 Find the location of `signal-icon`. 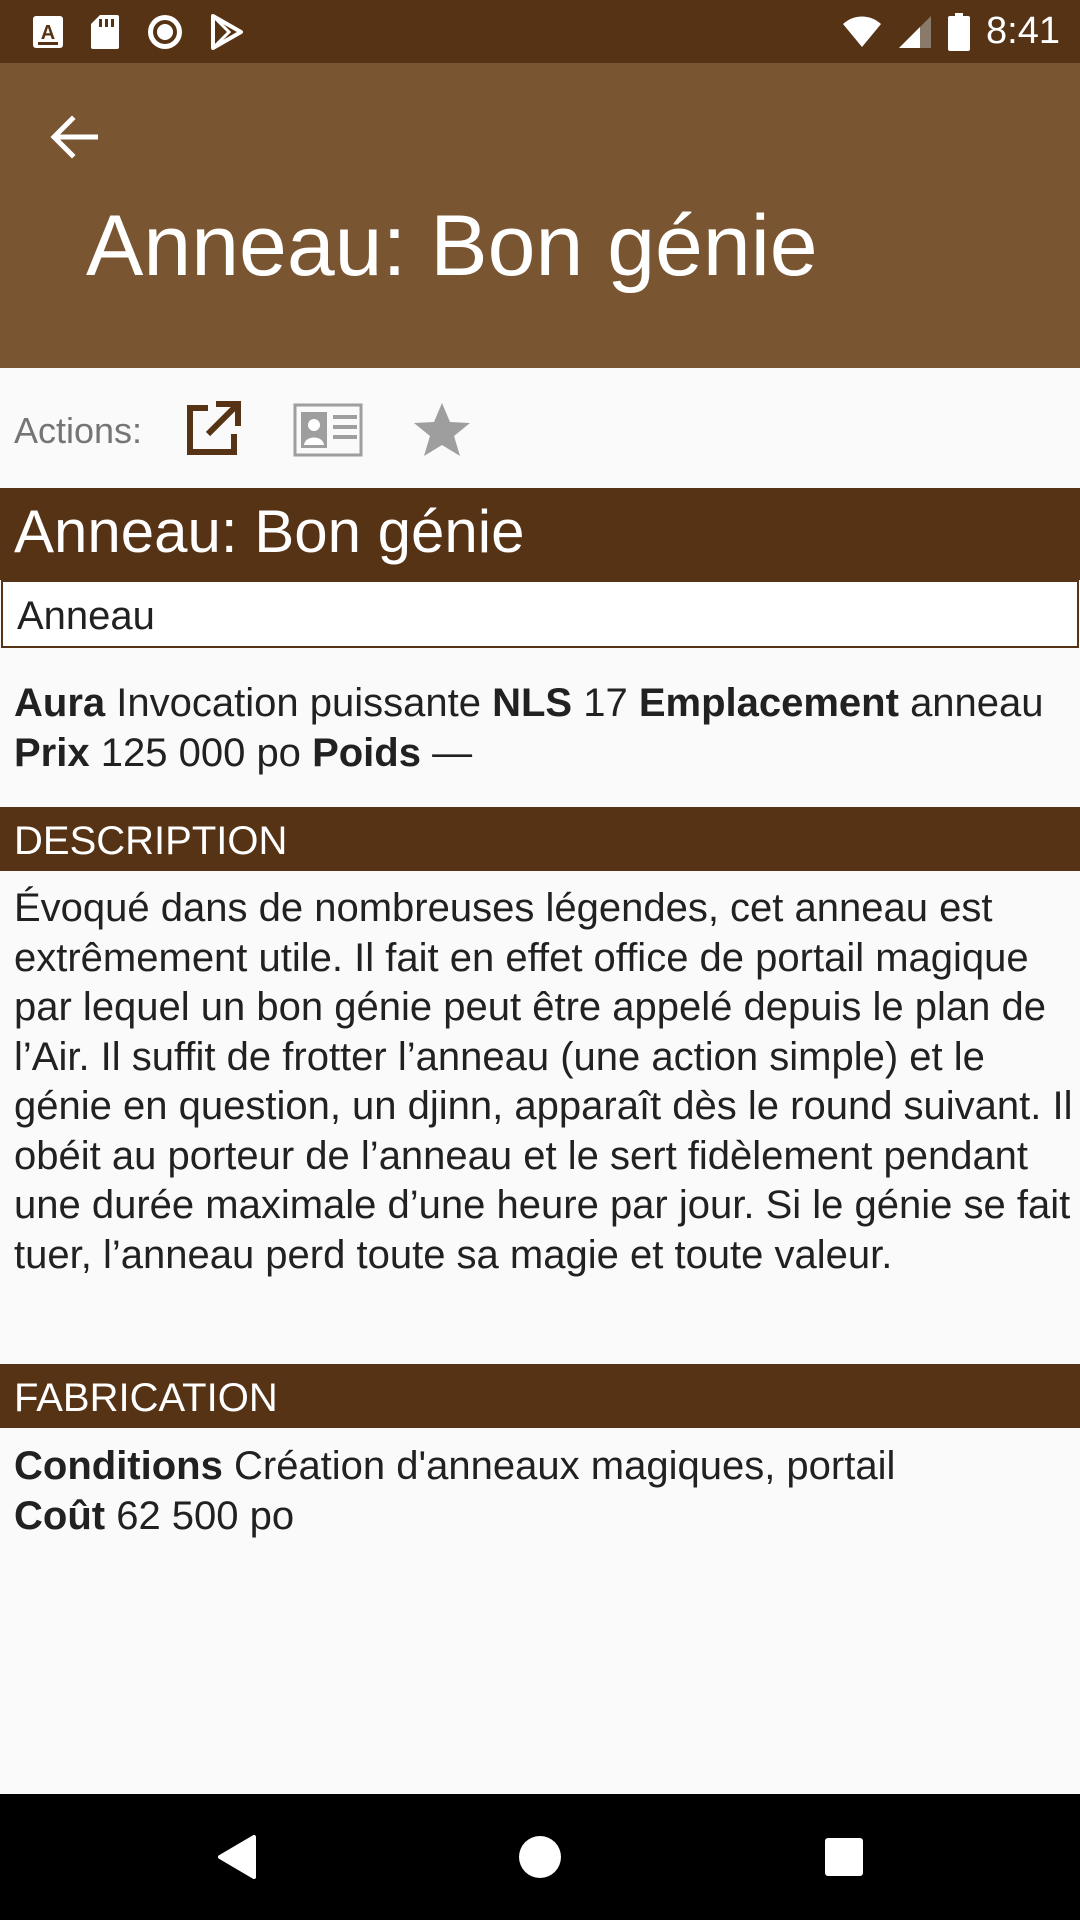

signal-icon is located at coordinates (915, 32).